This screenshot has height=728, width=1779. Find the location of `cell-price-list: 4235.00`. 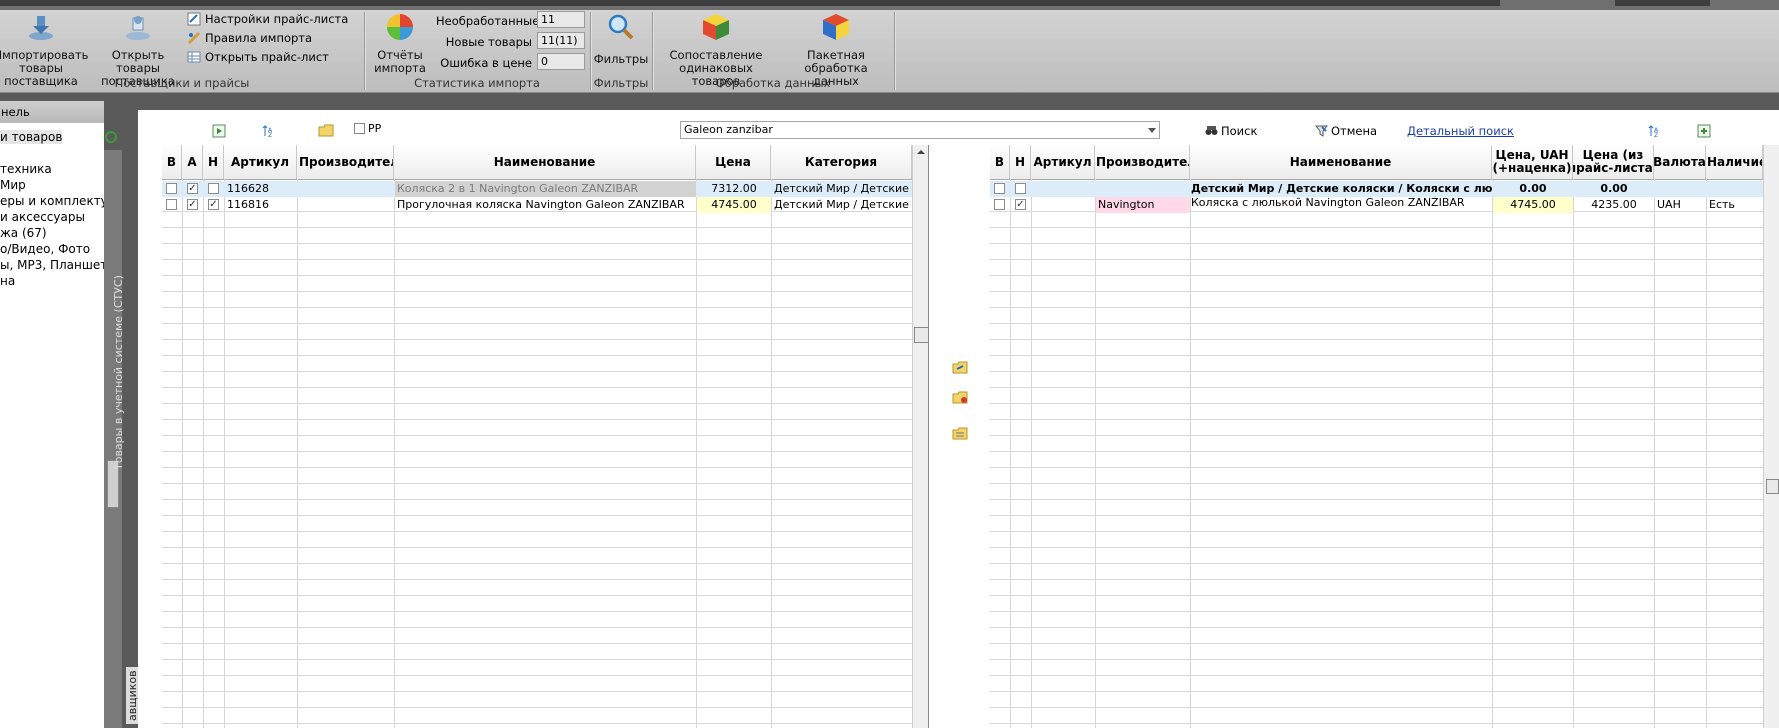

cell-price-list: 4235.00 is located at coordinates (1614, 205).